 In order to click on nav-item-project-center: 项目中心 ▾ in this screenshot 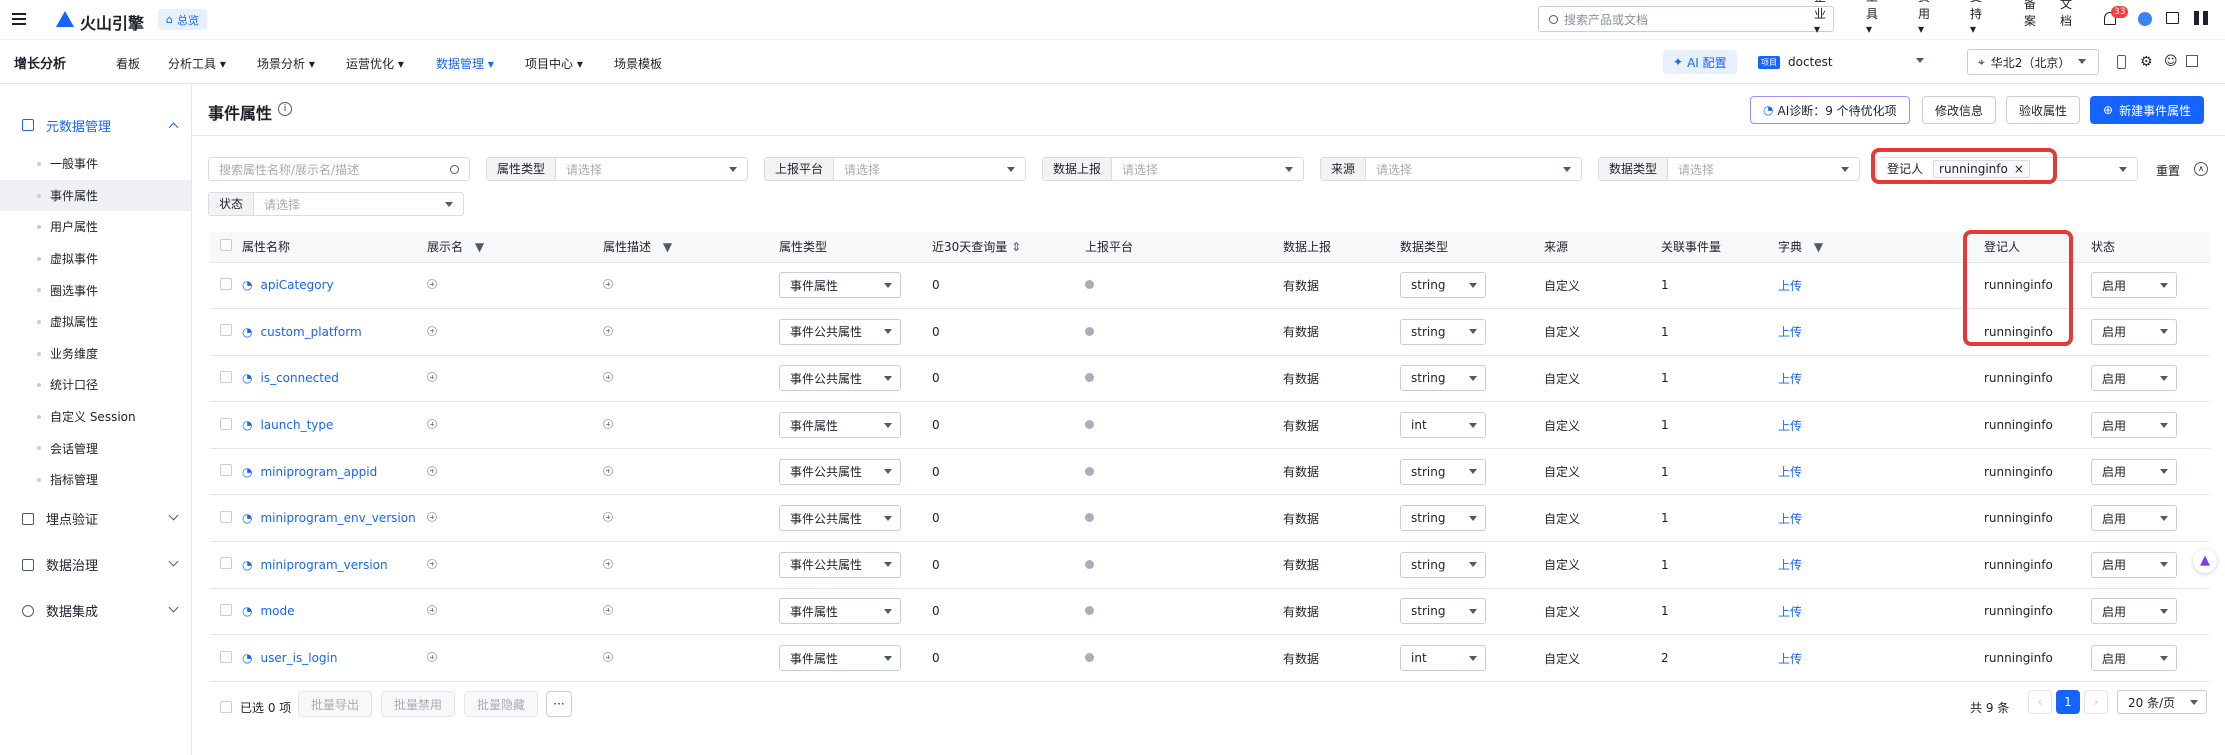, I will do `click(554, 63)`.